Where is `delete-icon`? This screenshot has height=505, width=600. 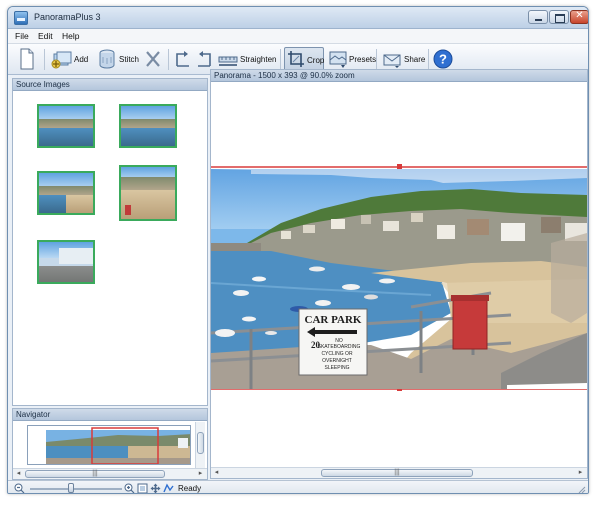
delete-icon is located at coordinates (153, 59).